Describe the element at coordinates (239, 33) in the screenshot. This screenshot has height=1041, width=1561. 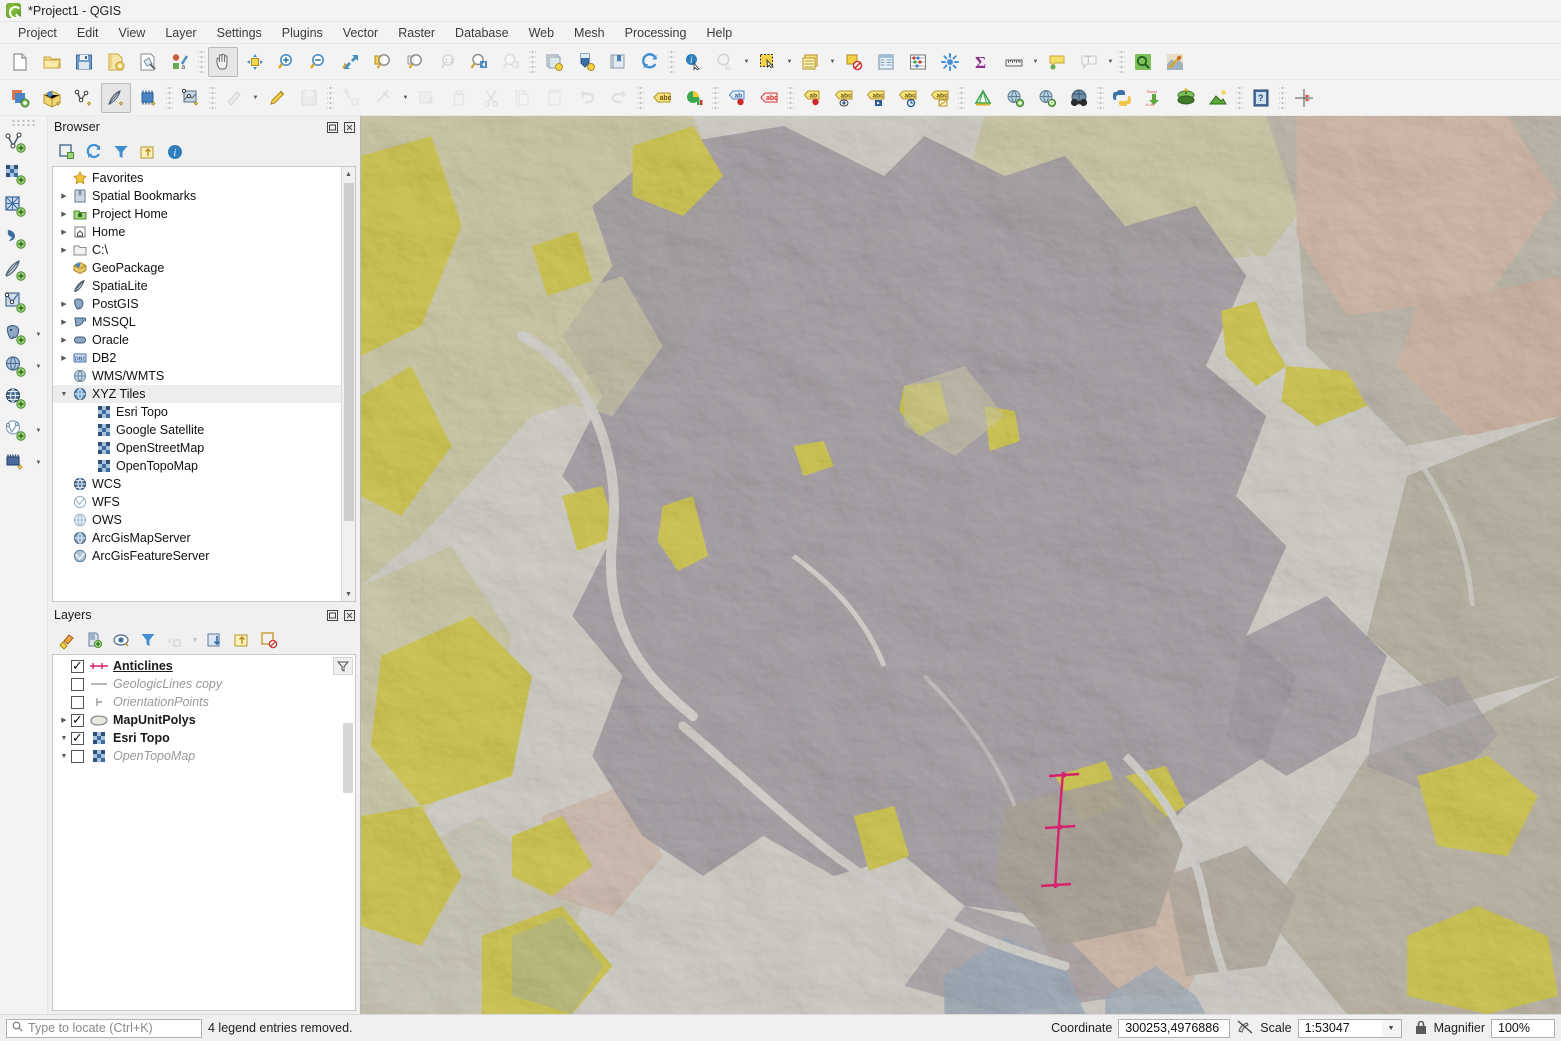
I see `menu-settings: Settings` at that location.